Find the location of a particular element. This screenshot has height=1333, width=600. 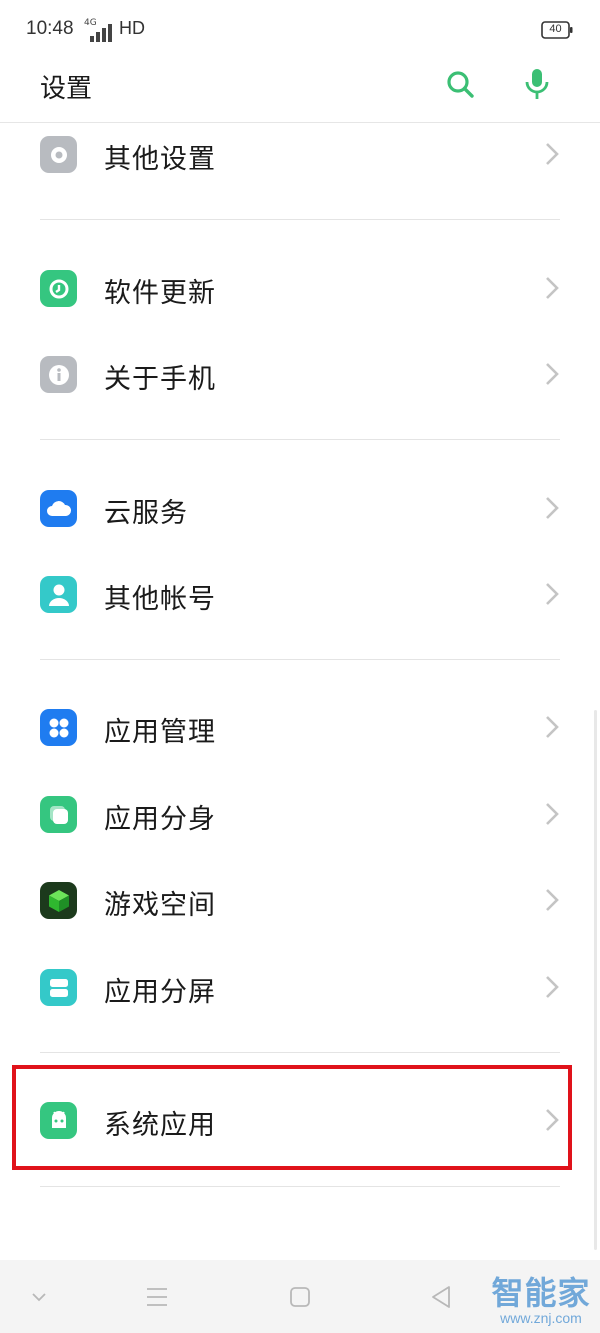

menu-item-label: 应用管理 is located at coordinates (160, 732).